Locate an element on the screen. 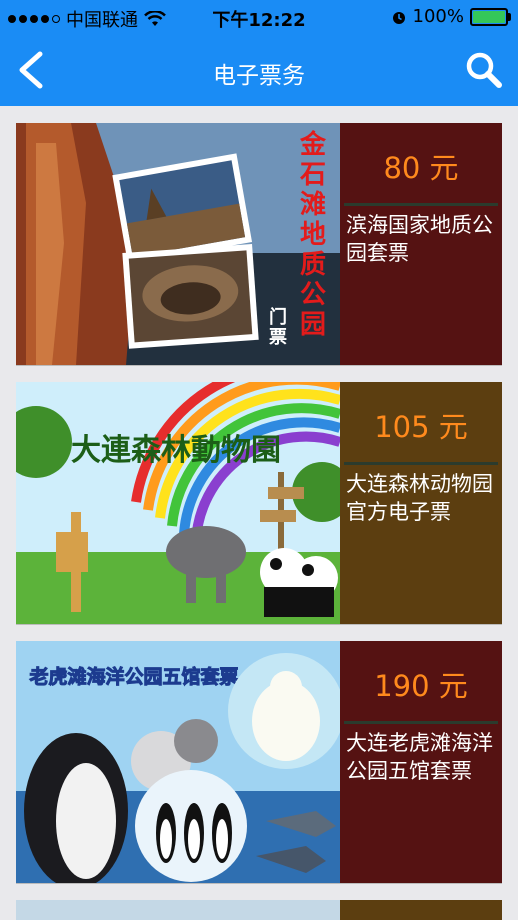 The image size is (518, 920). image-title-char: 园 is located at coordinates (313, 325).